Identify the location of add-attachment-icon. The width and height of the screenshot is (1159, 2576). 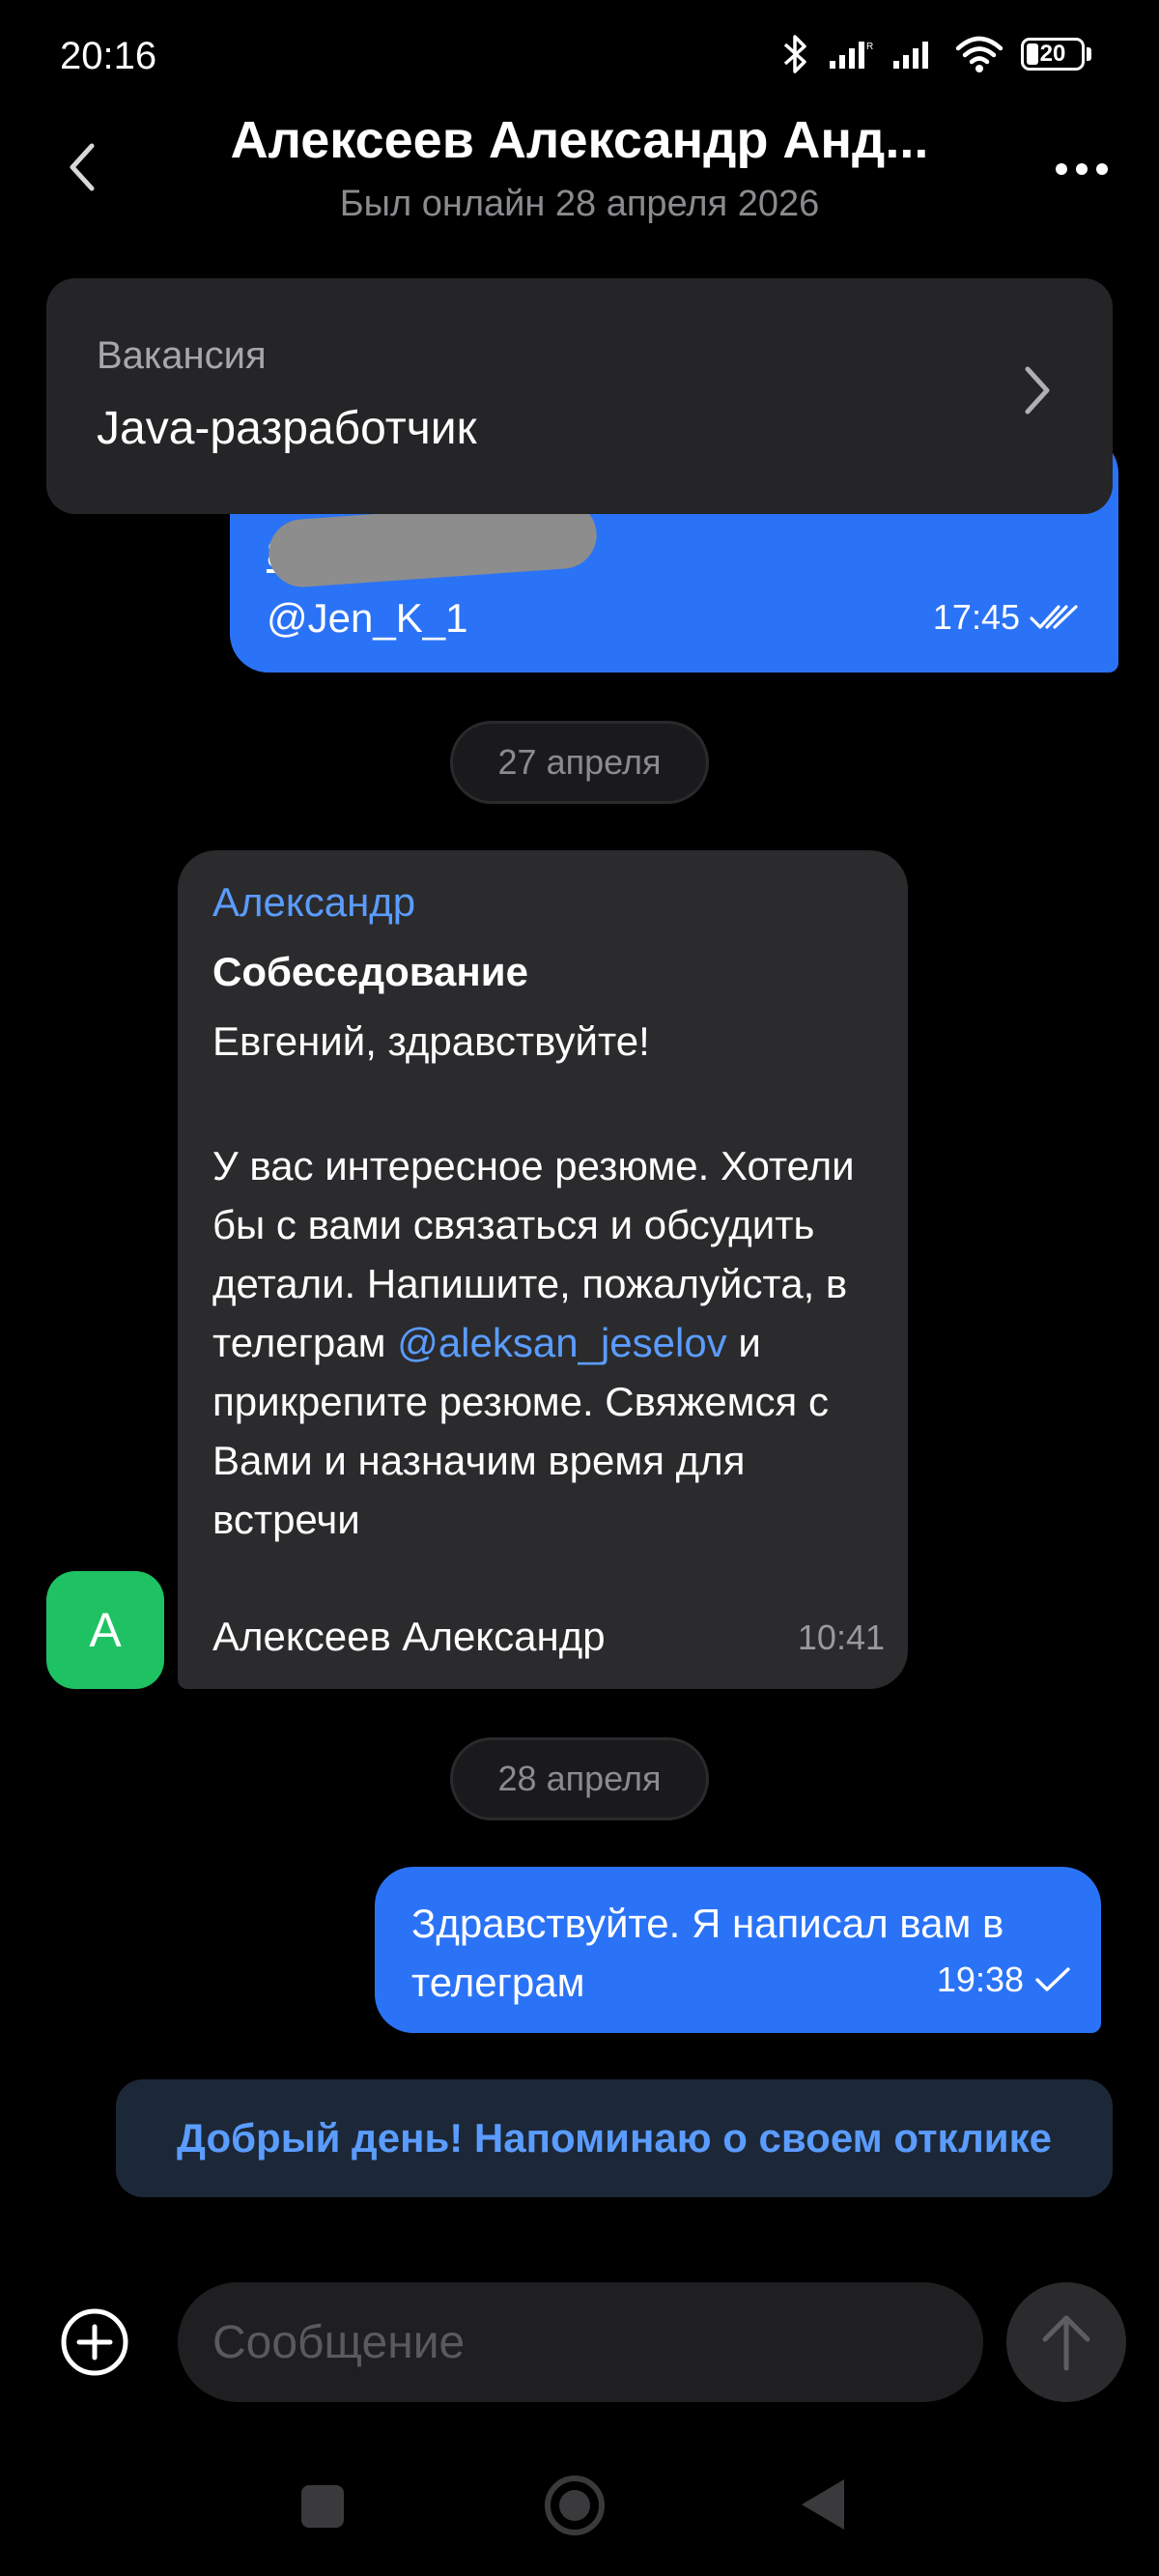
(94, 2342).